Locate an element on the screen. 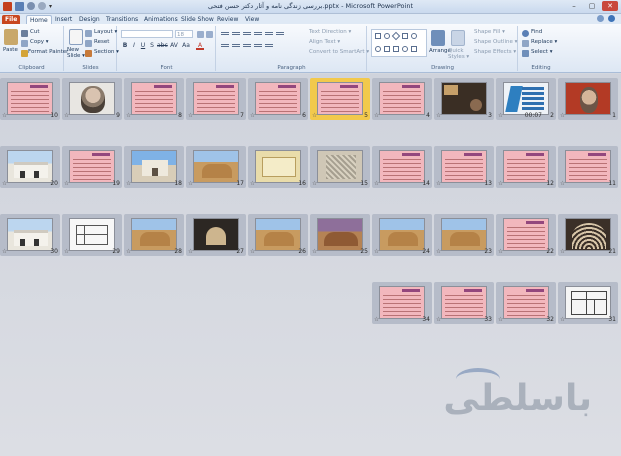 Image resolution: width=621 pixels, height=456 pixels. slide-thumbnail-14: ☆ 14 is located at coordinates (402, 167).